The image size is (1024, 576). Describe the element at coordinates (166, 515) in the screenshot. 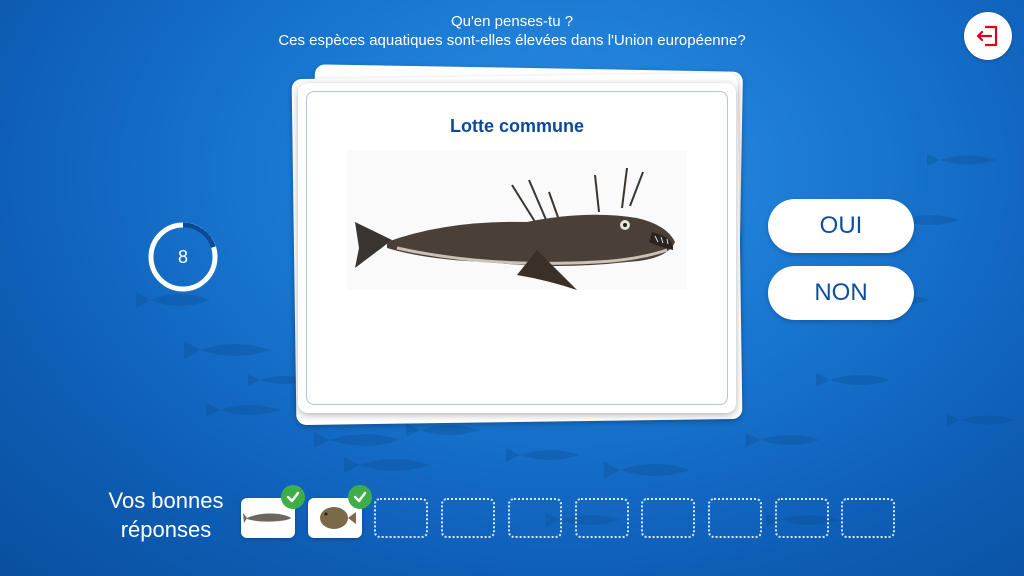

I see `correct-answers-label: Vos bonnes réponses` at that location.